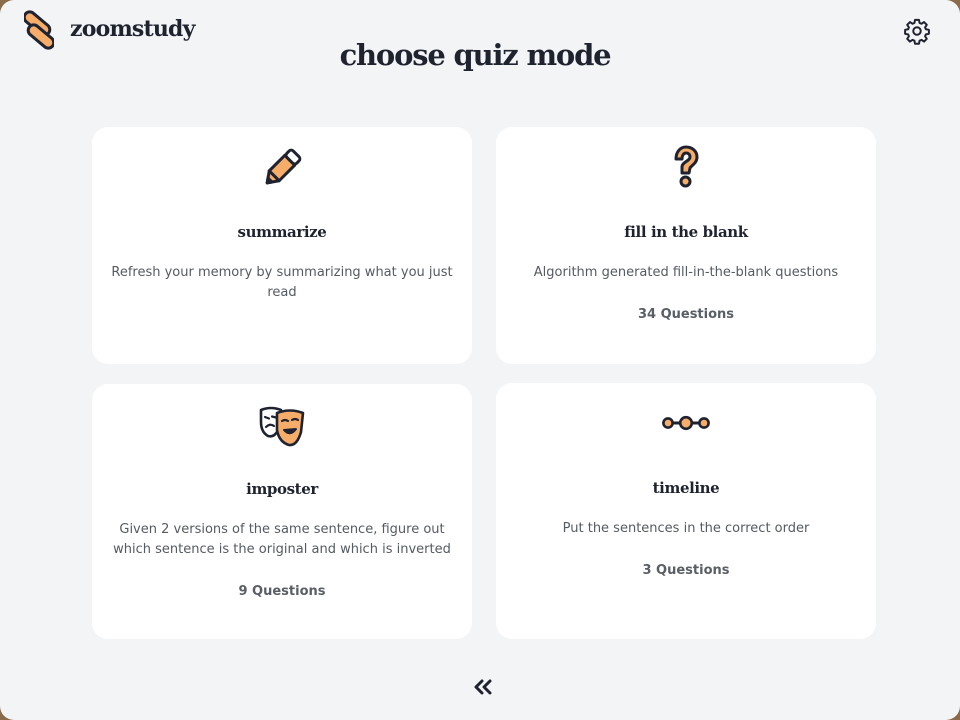 Image resolution: width=960 pixels, height=720 pixels. Describe the element at coordinates (686, 570) in the screenshot. I see `question-count: 3 Questions` at that location.